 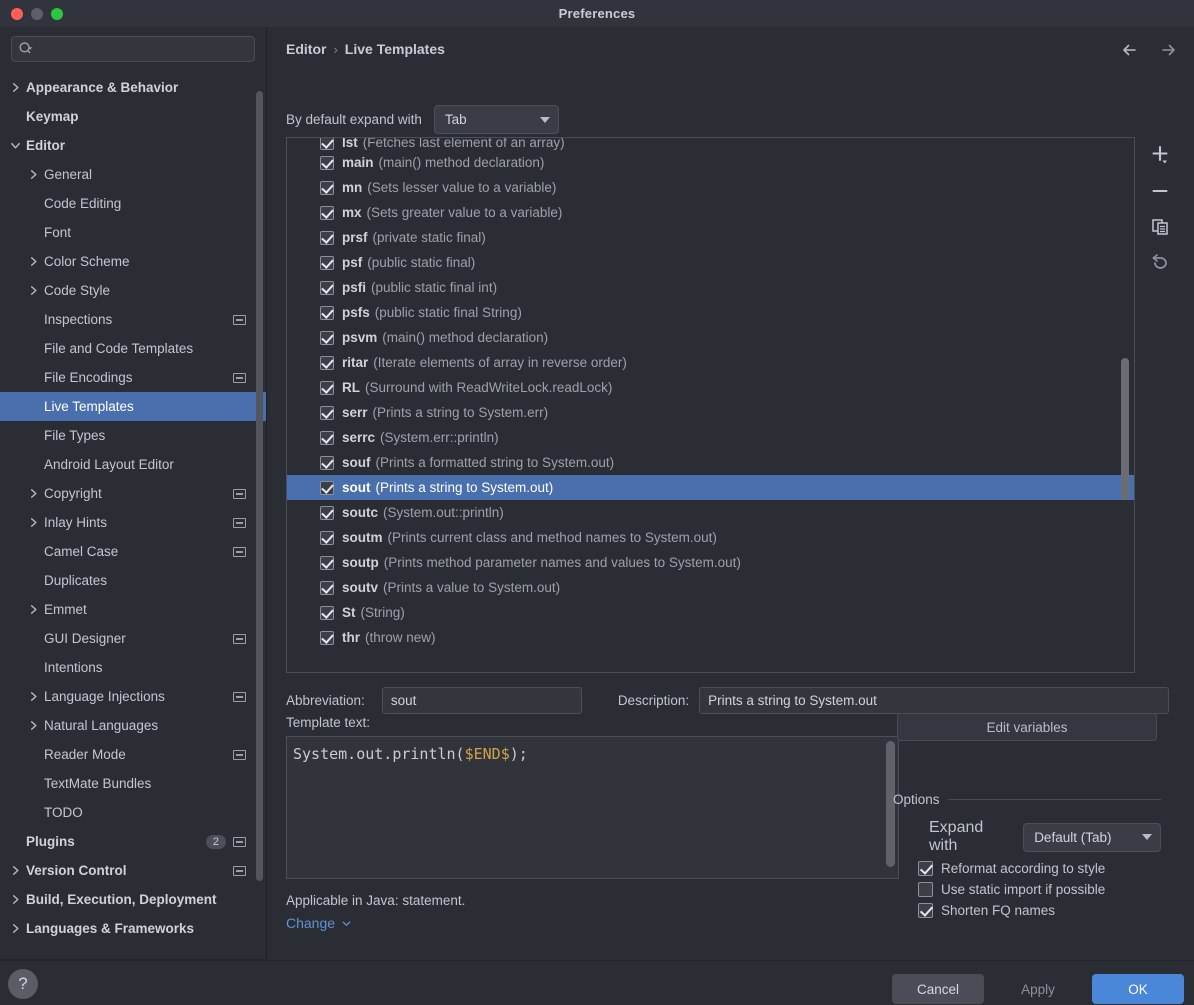 What do you see at coordinates (259, 486) in the screenshot?
I see `sidebar-scrollbar-thumb` at bounding box center [259, 486].